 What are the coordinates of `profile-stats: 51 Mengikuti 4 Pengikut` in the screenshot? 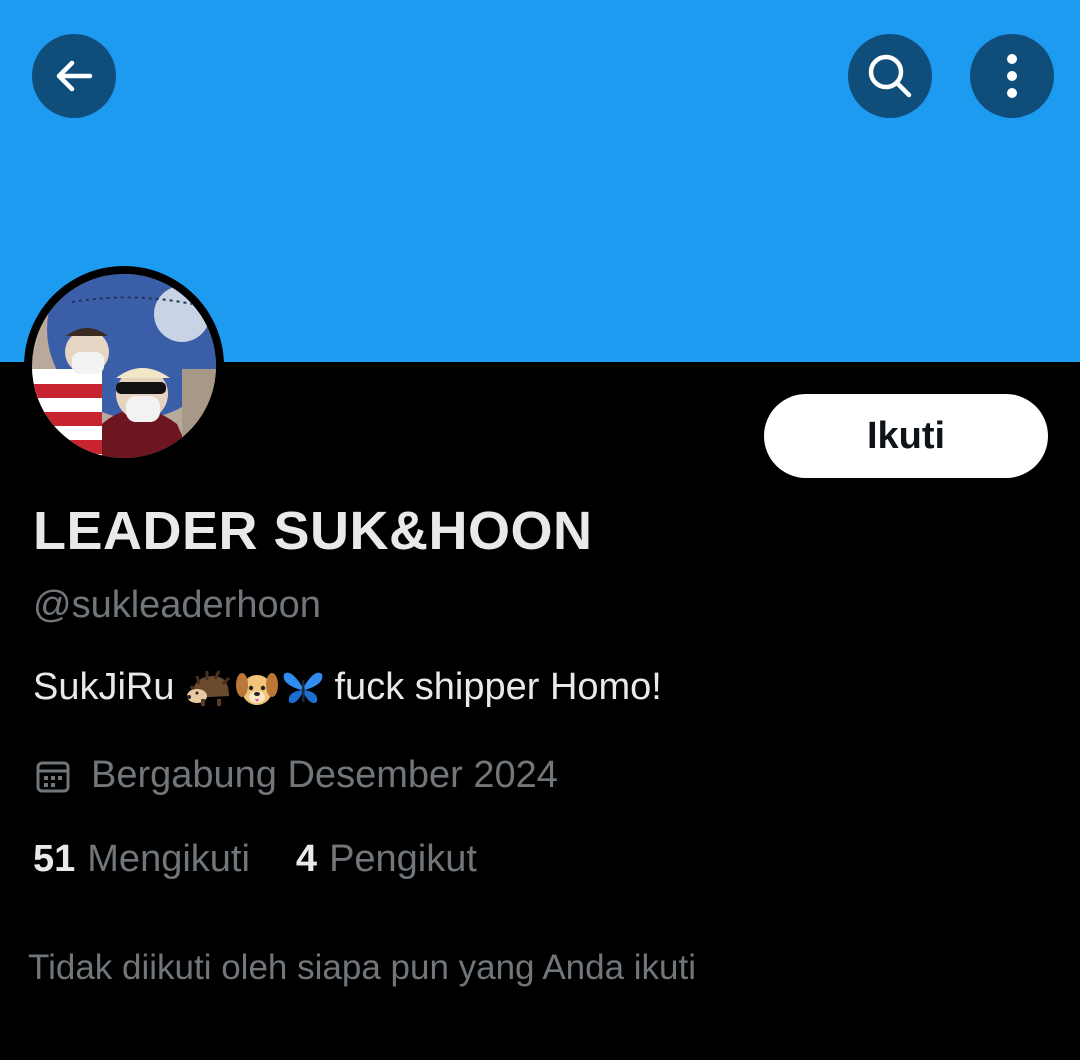 It's located at (255, 859).